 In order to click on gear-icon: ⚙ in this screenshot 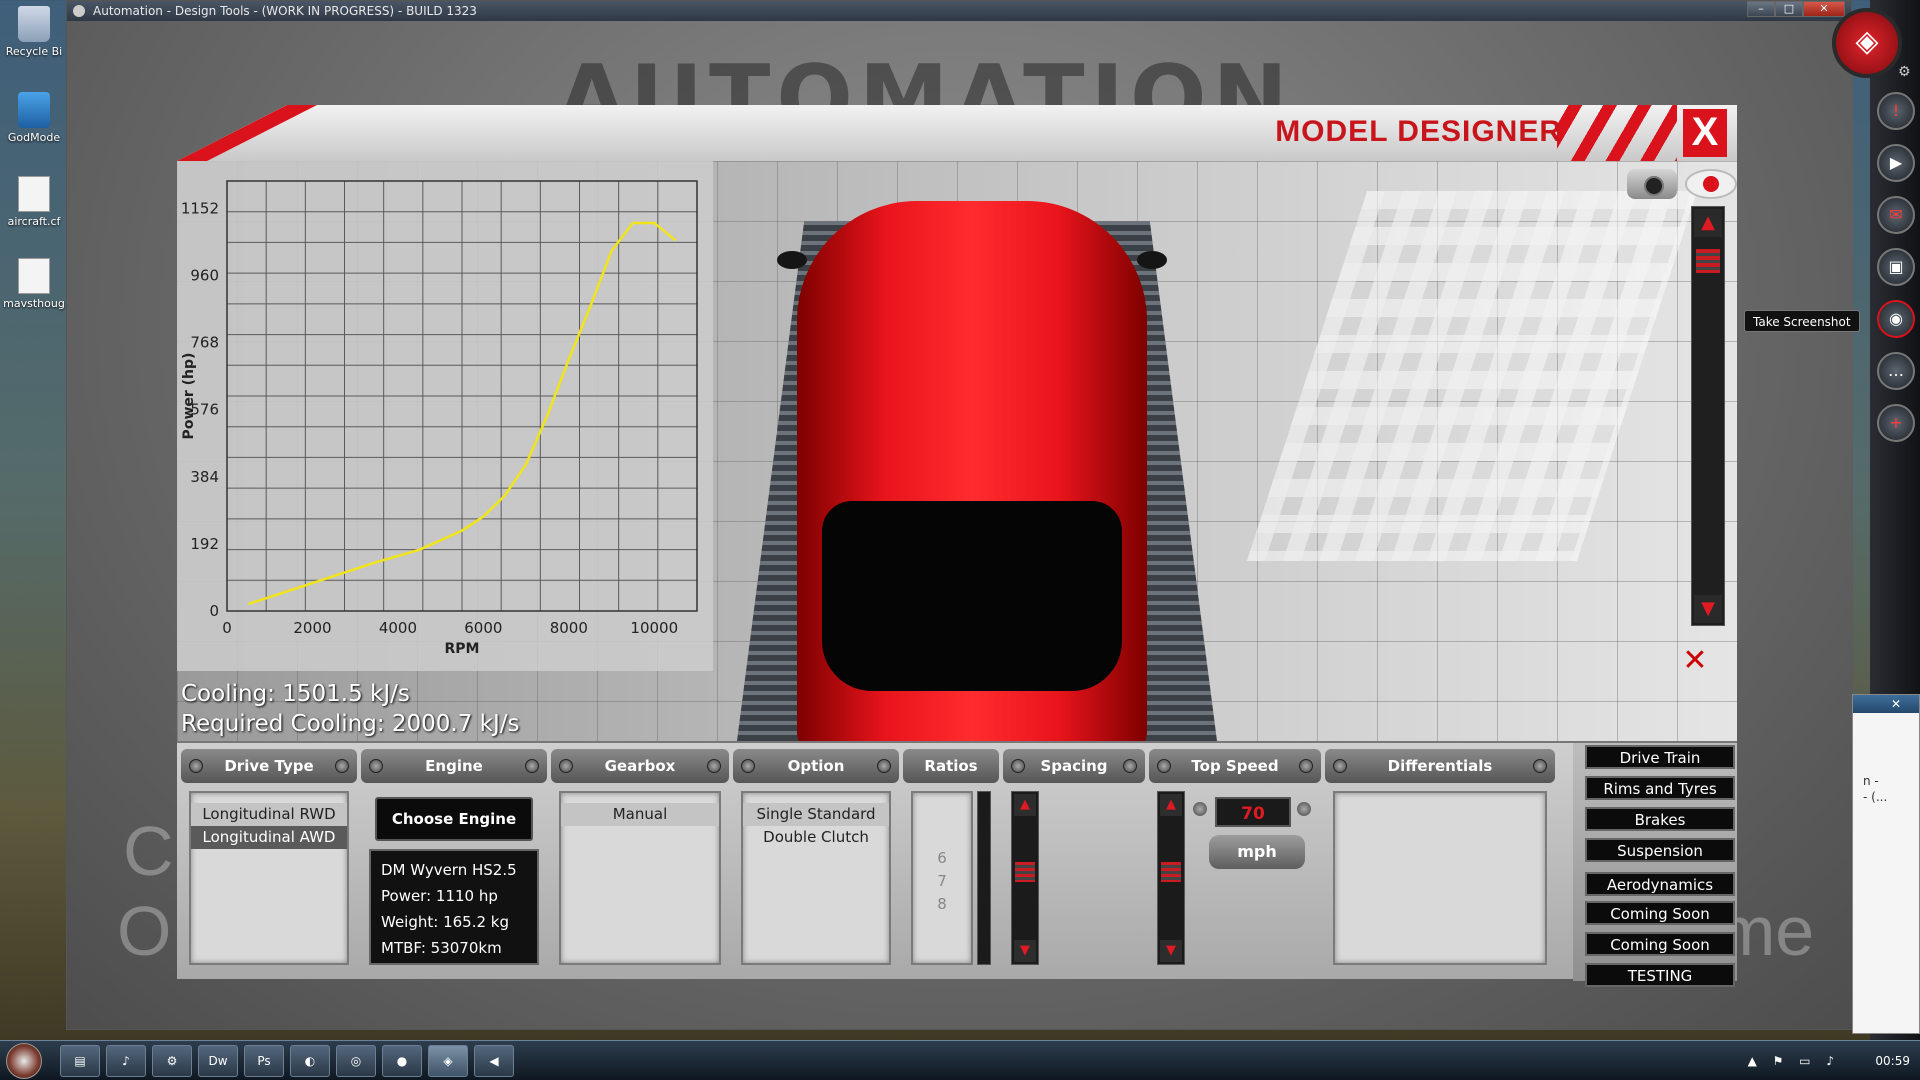, I will do `click(1904, 72)`.